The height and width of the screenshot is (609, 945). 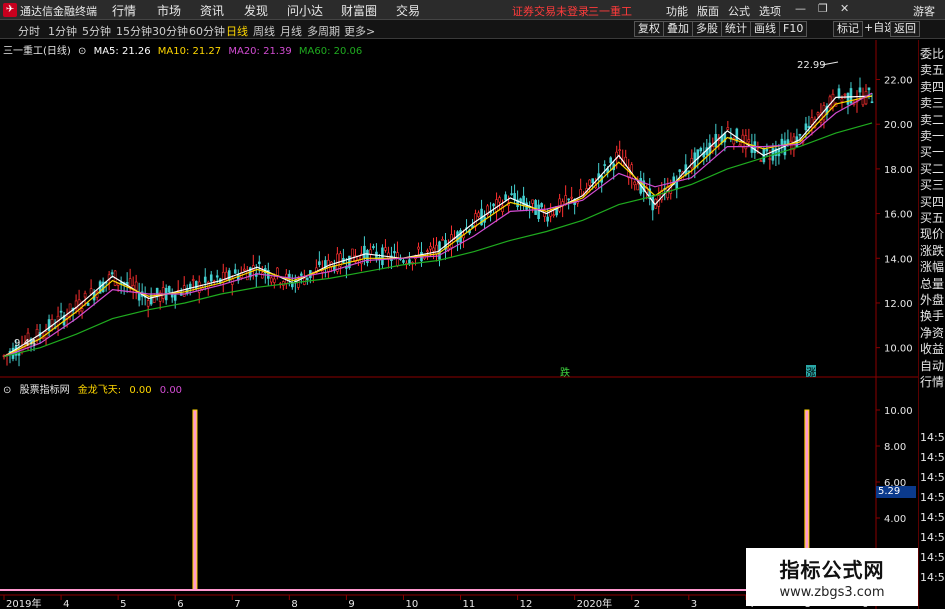 What do you see at coordinates (793, 29) in the screenshot?
I see `f10-button: F10` at bounding box center [793, 29].